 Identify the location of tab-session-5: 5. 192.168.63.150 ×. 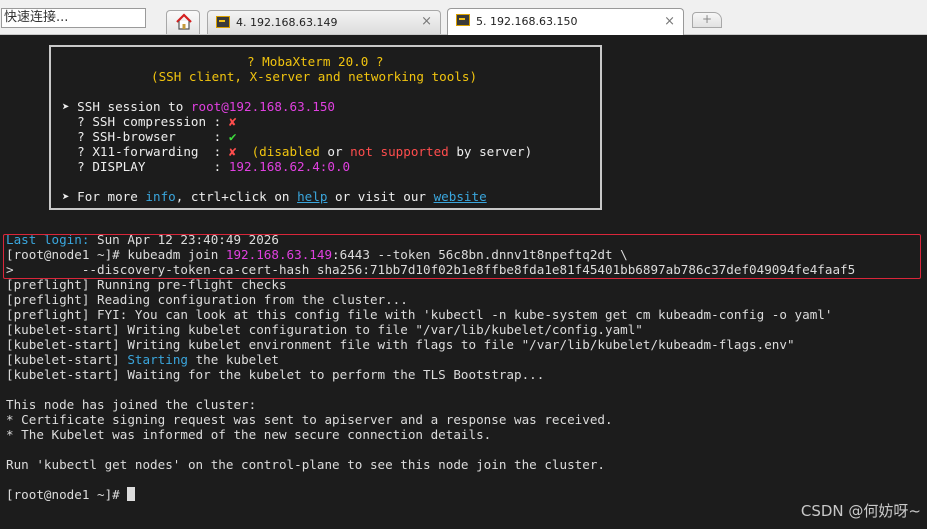
(565, 21).